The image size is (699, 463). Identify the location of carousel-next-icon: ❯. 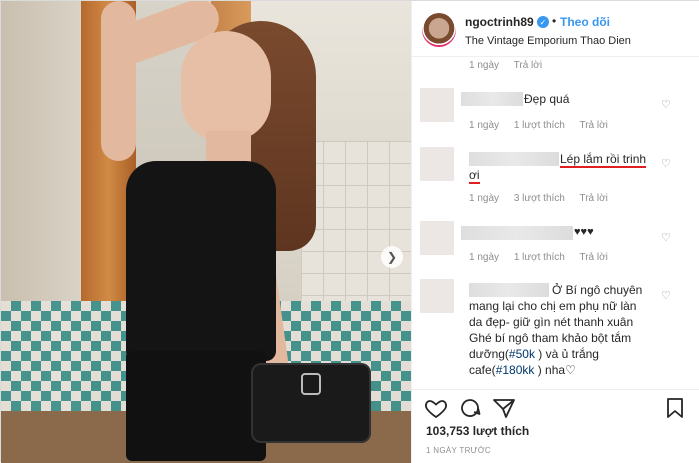
(392, 257).